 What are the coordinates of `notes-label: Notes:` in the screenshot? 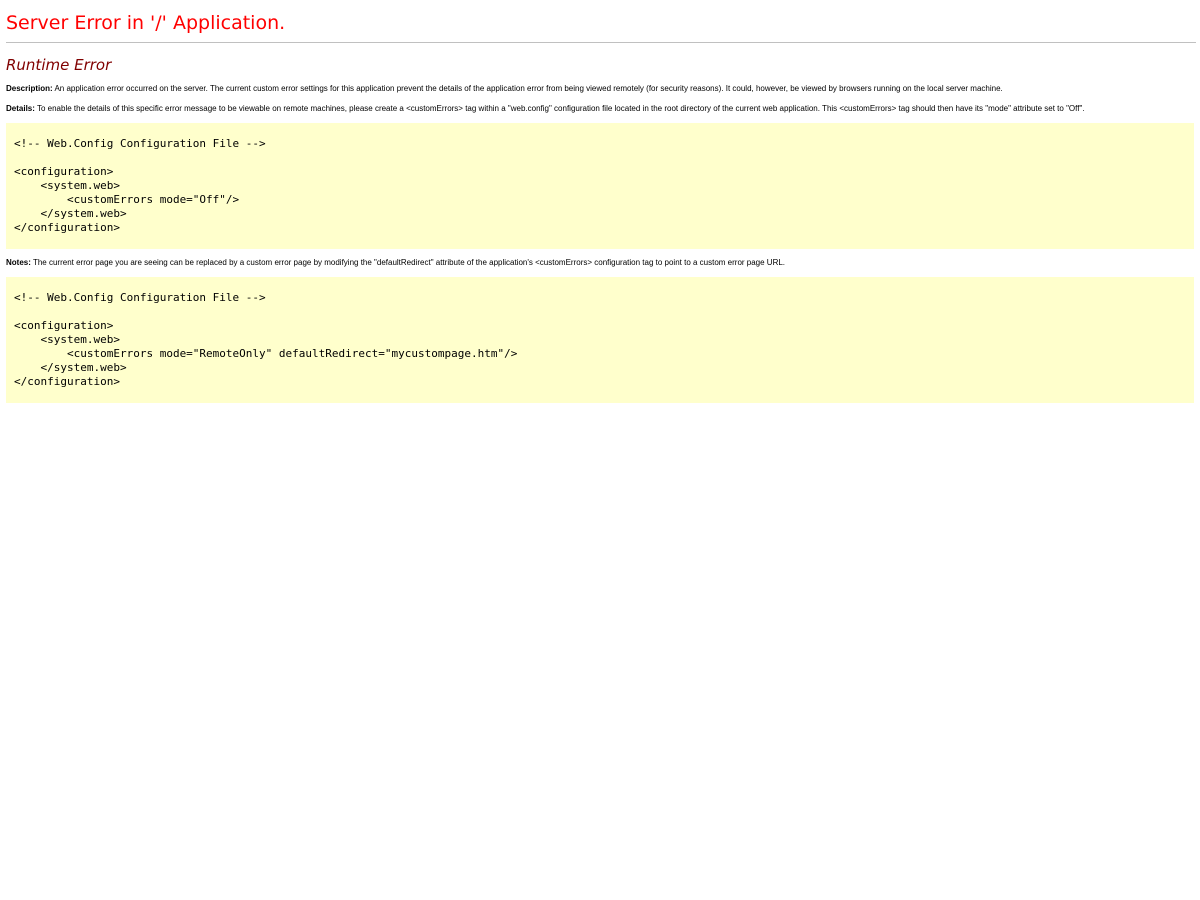 It's located at (18, 262).